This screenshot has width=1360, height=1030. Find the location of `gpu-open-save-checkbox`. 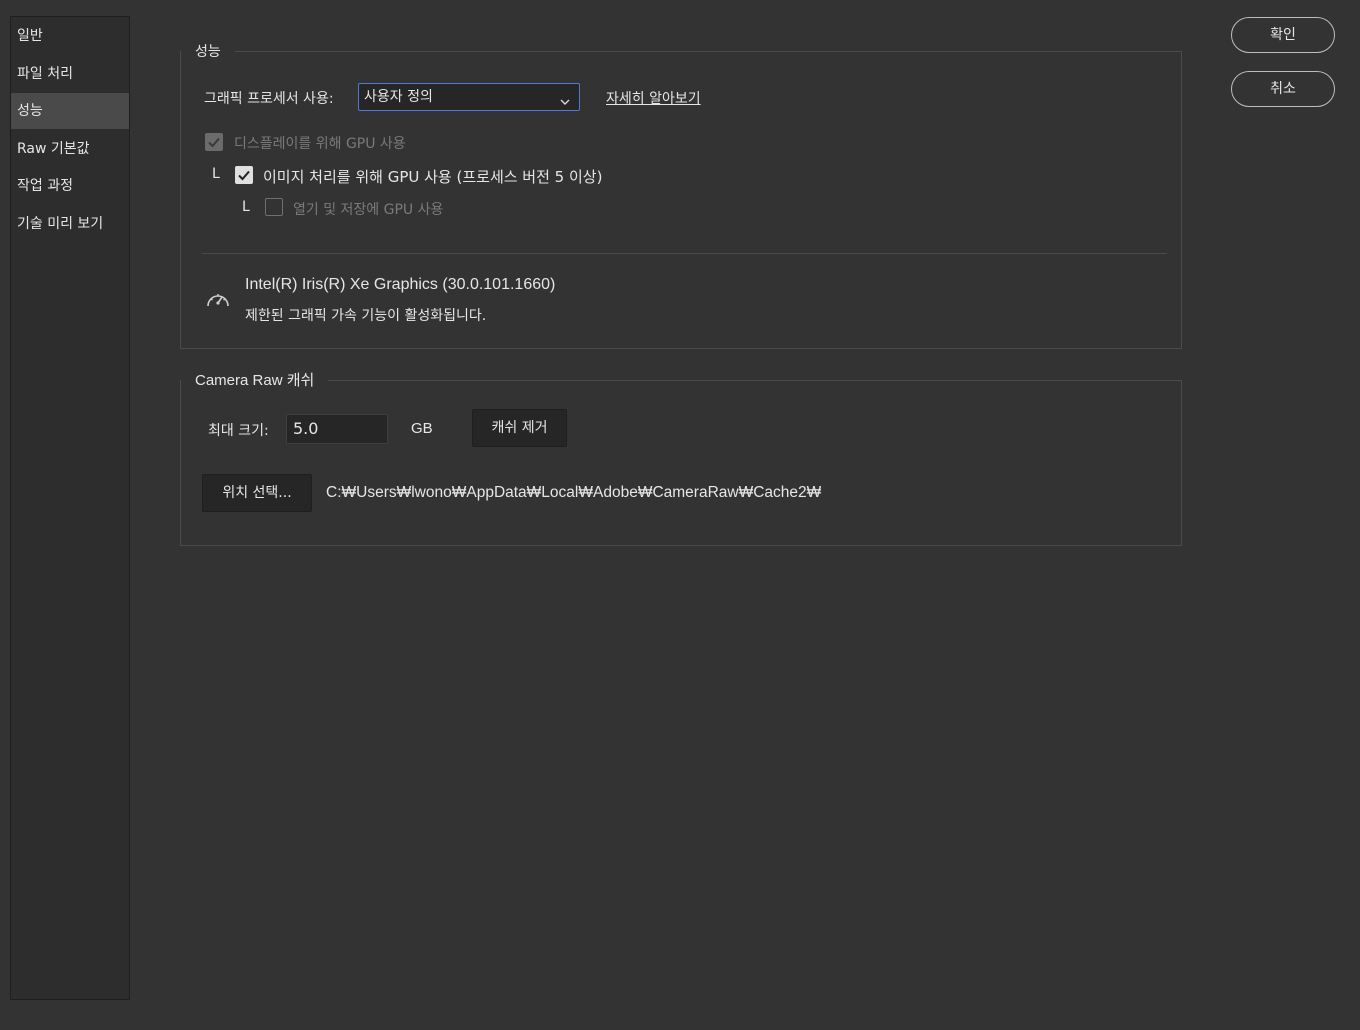

gpu-open-save-checkbox is located at coordinates (274, 207).